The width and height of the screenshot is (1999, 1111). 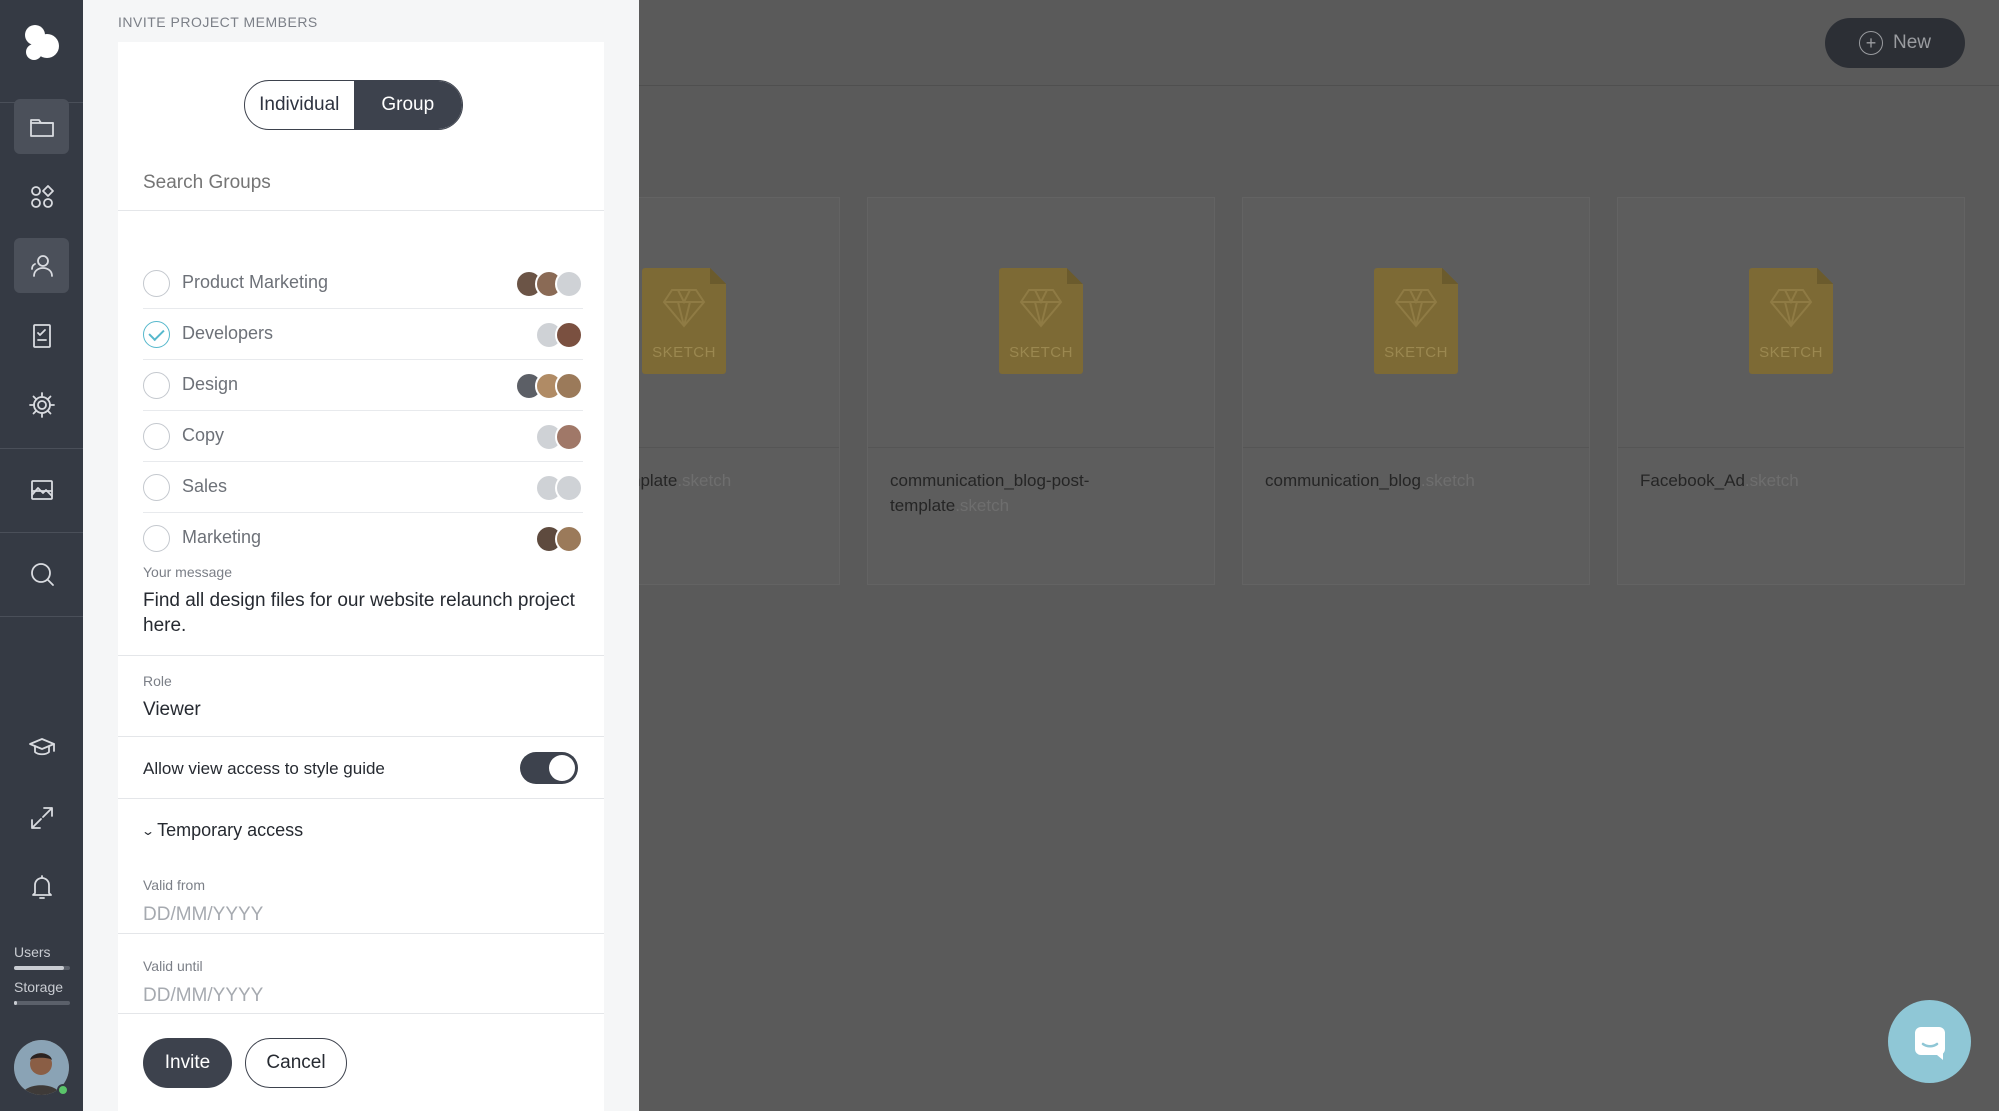 I want to click on nav-notifications, so click(x=41, y=886).